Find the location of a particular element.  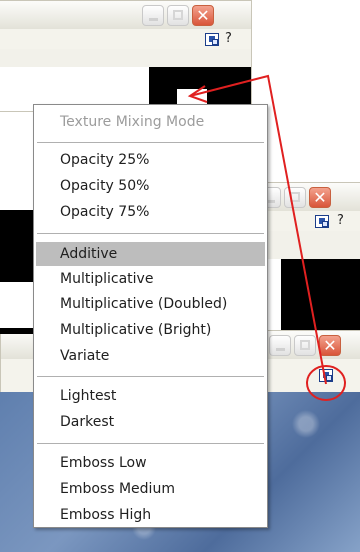

menu-item-emboss-low: Emboss Low is located at coordinates (150, 463).